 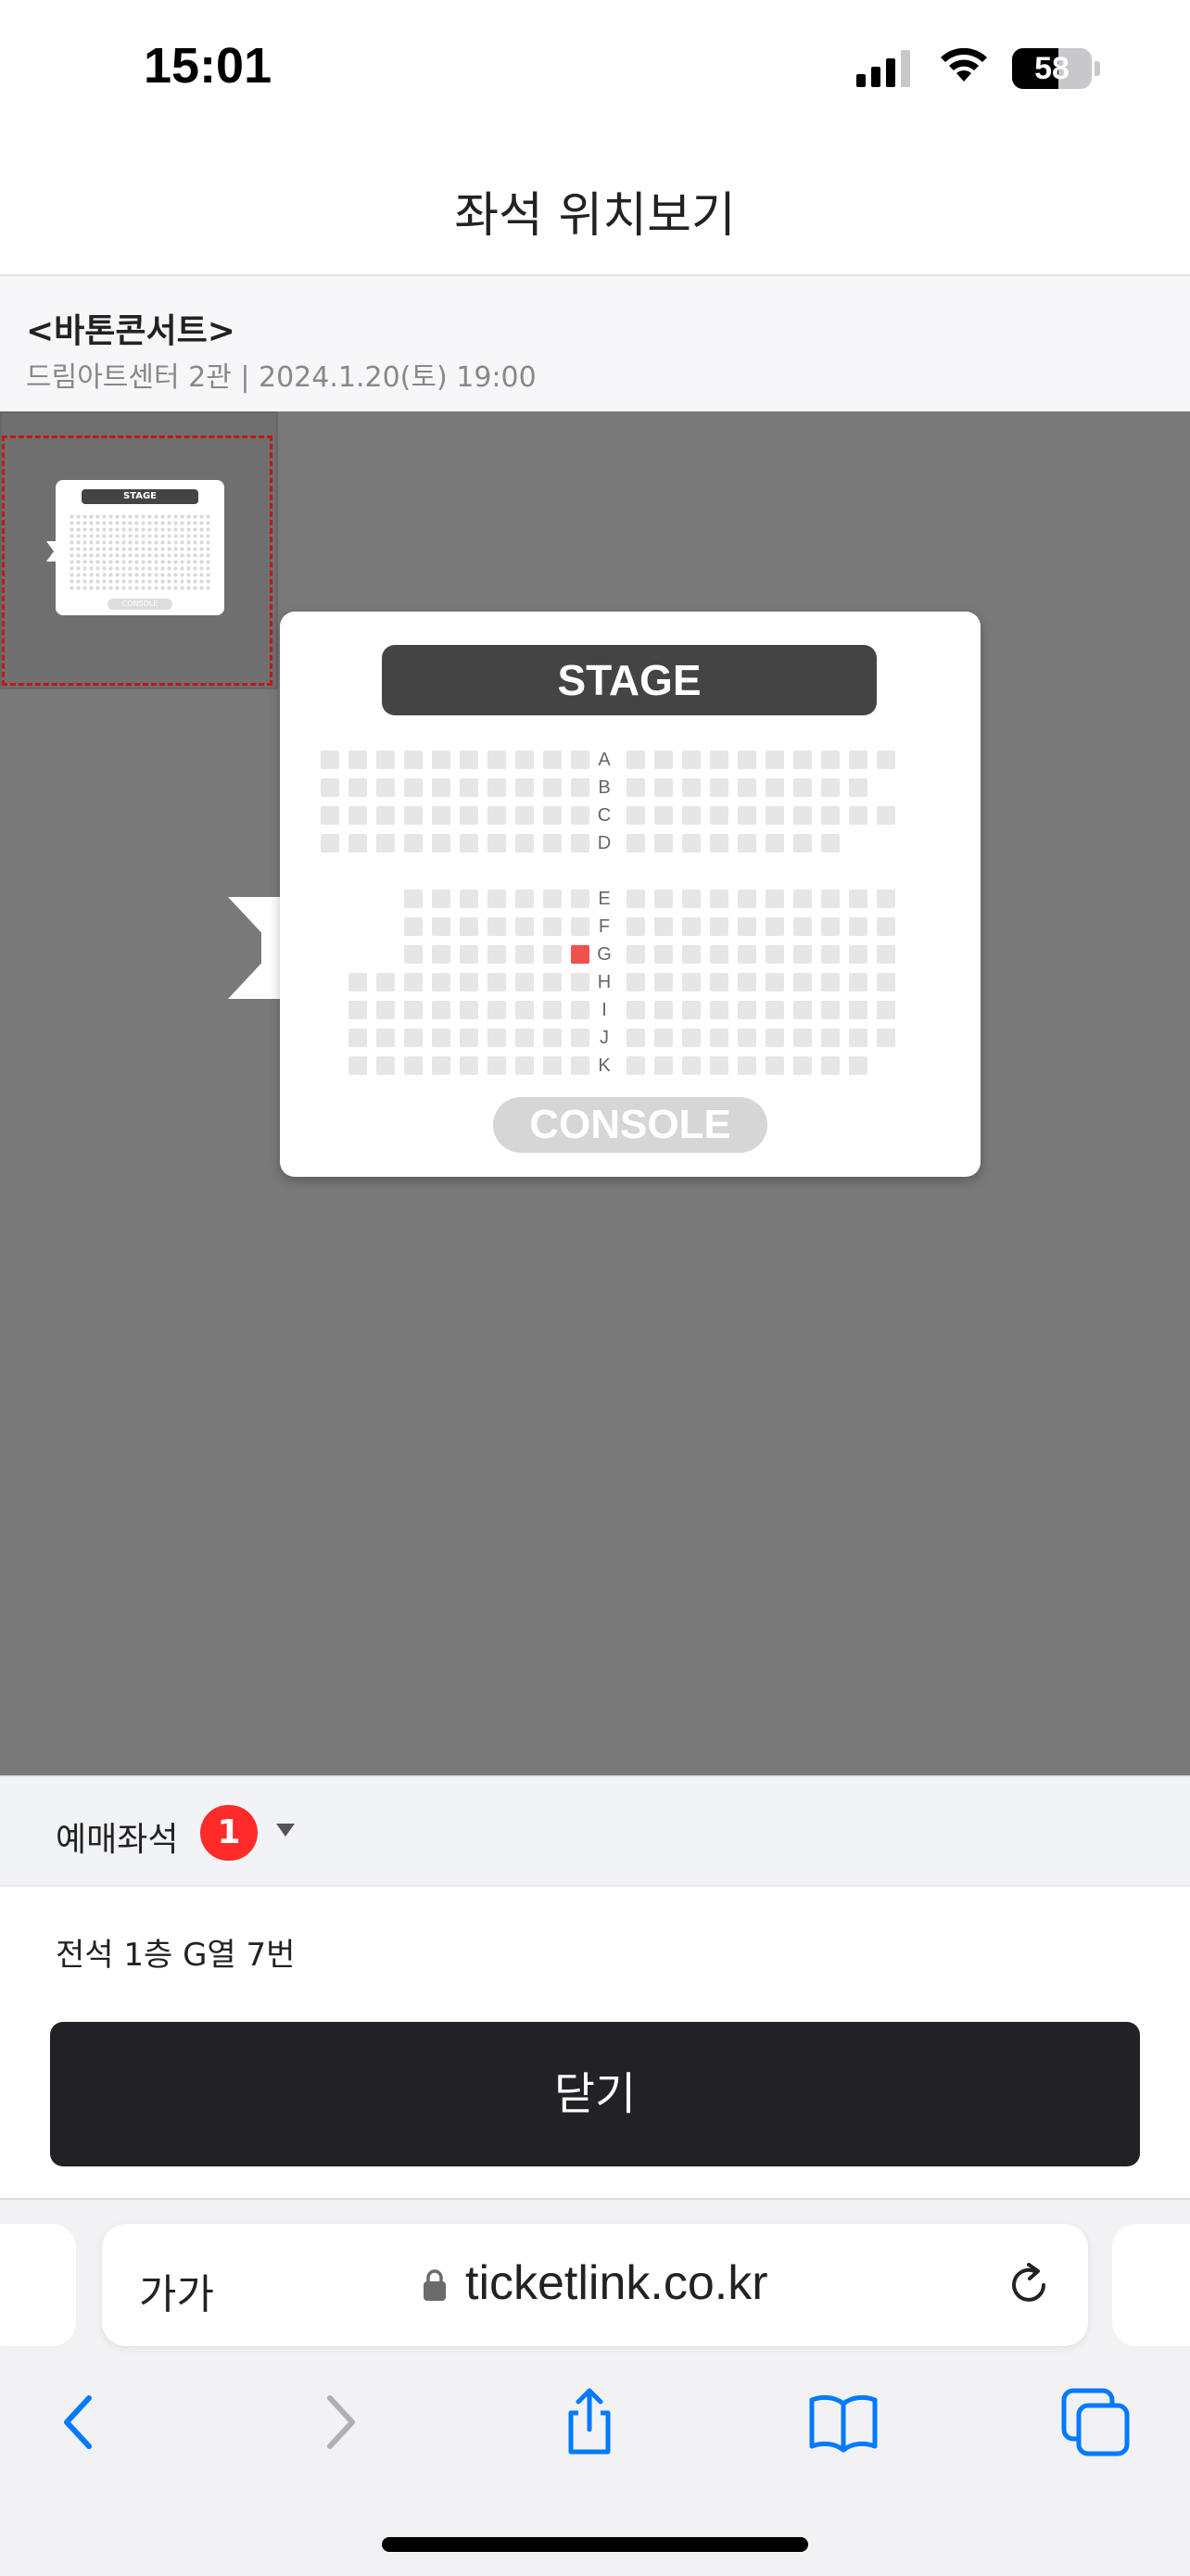 What do you see at coordinates (80, 2422) in the screenshot?
I see `back-icon` at bounding box center [80, 2422].